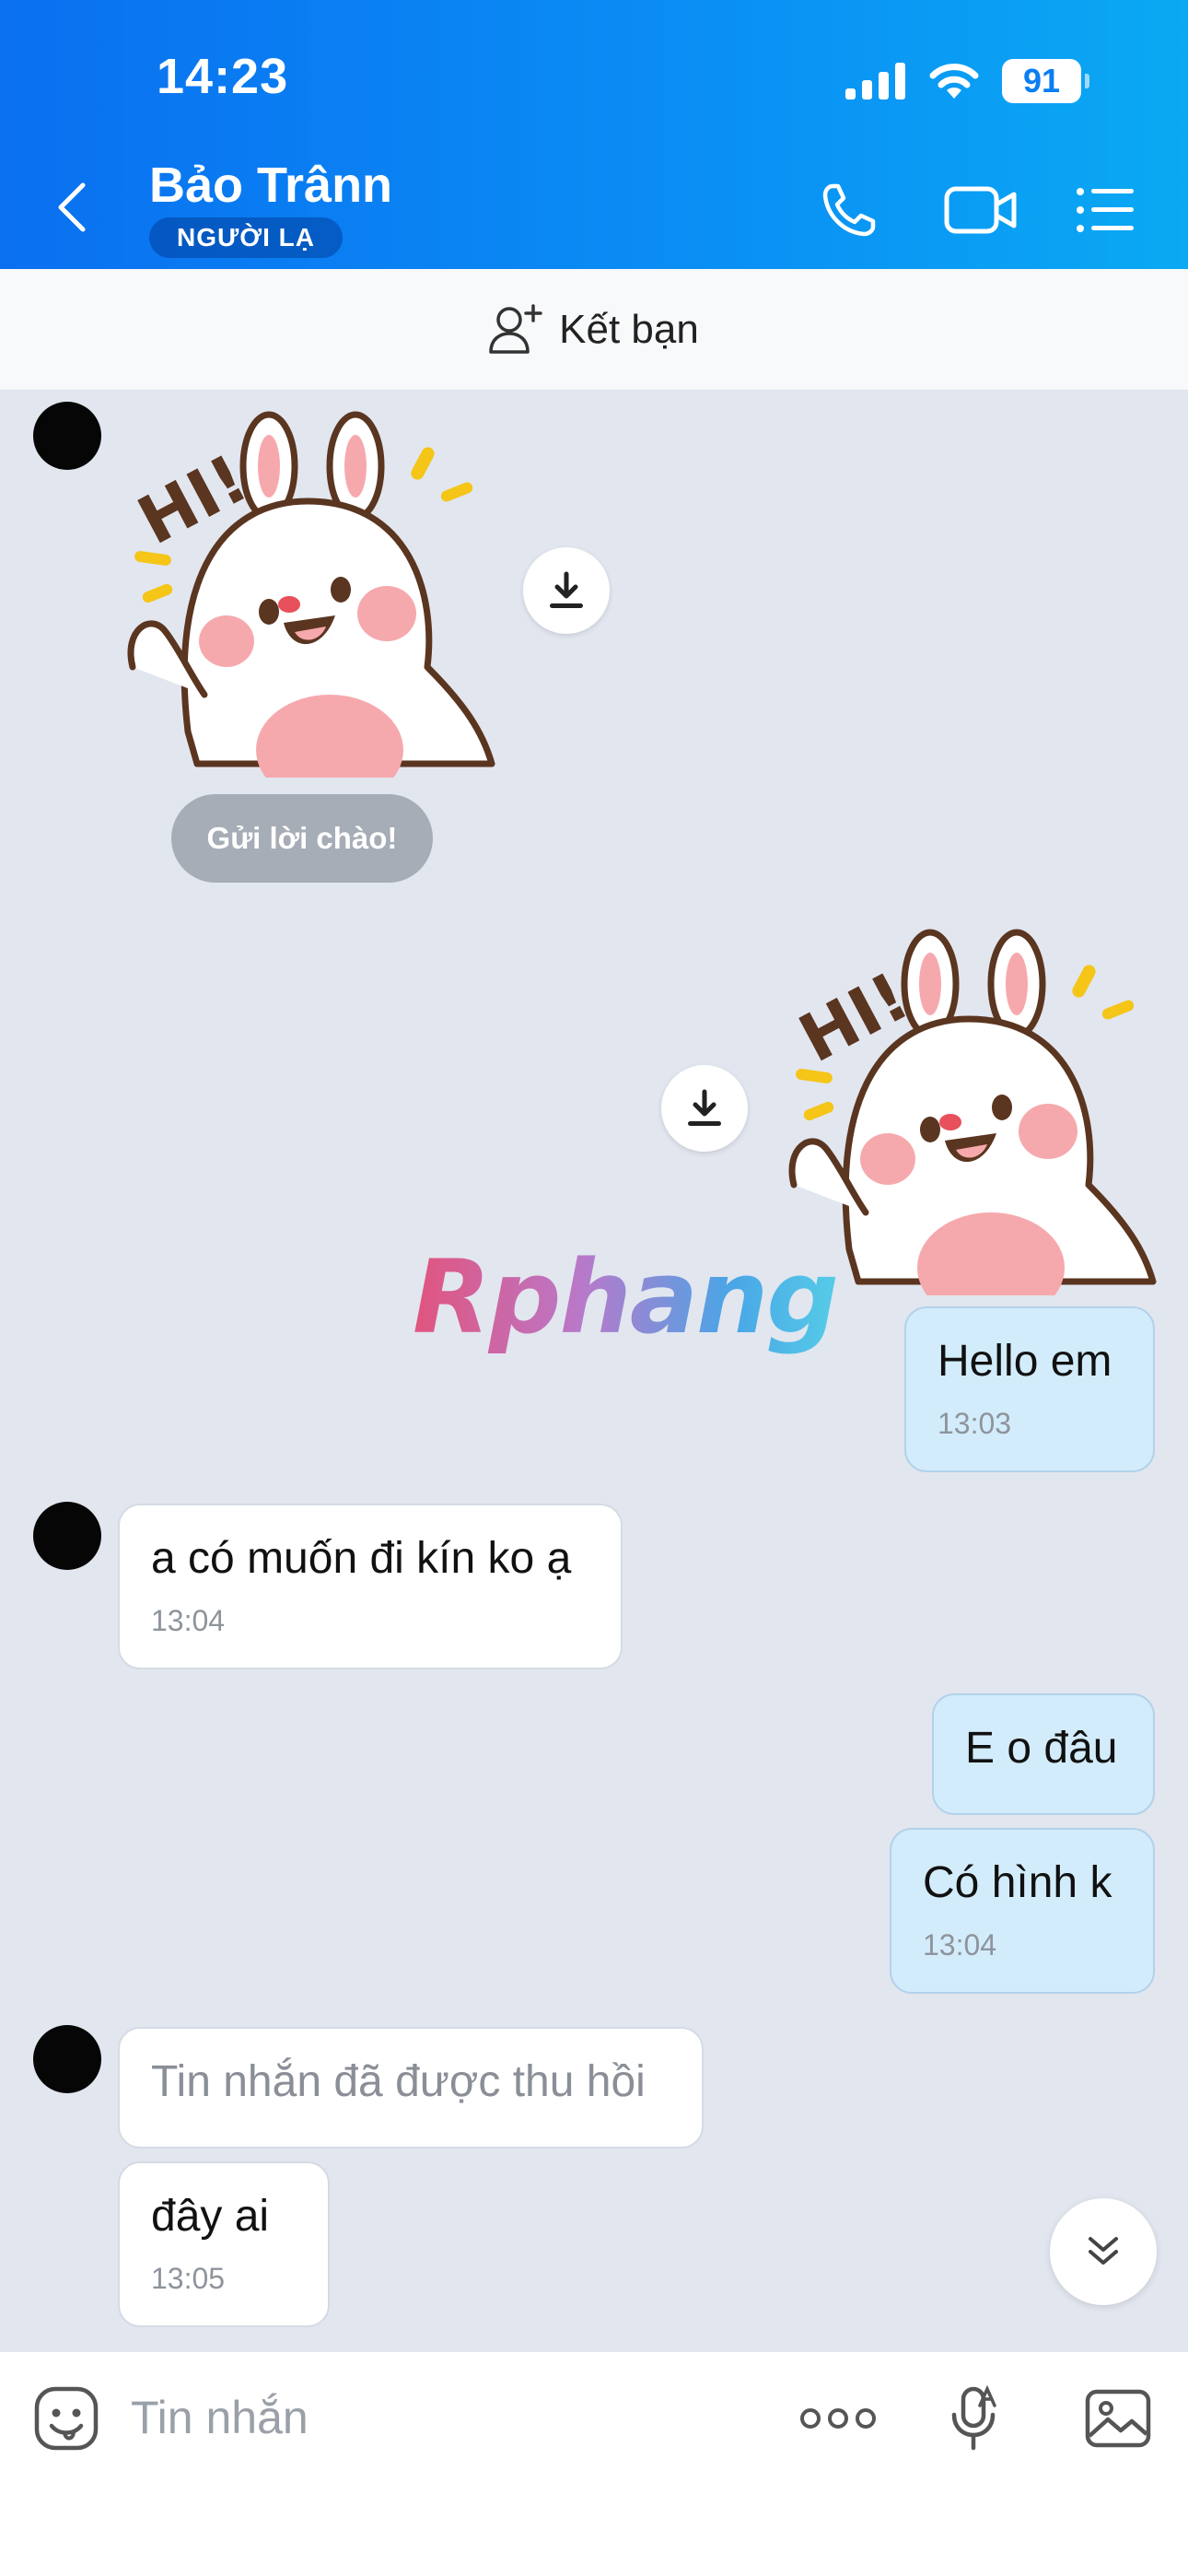 The width and height of the screenshot is (1188, 2576). I want to click on voice-call-button, so click(849, 210).